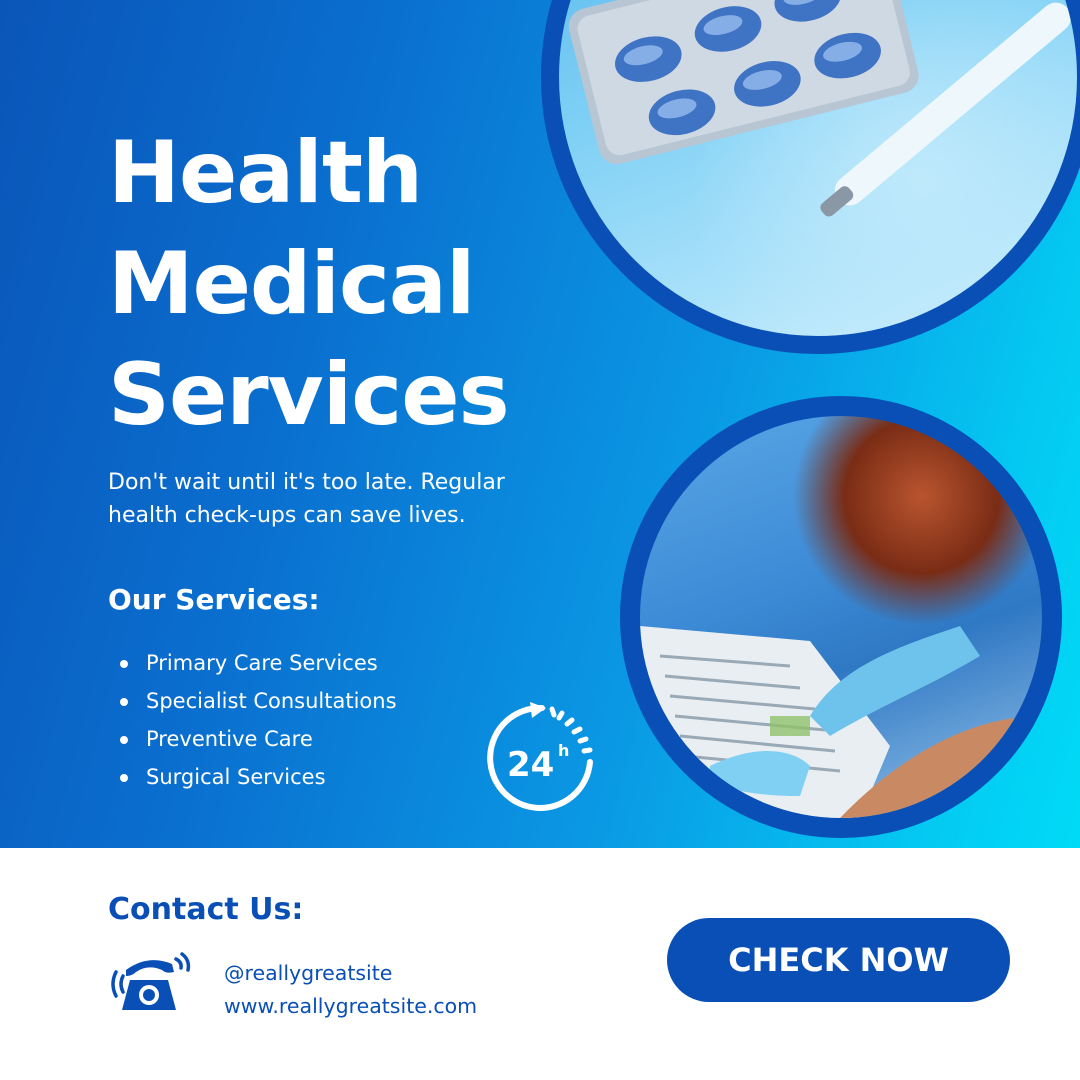 Image resolution: width=1080 pixels, height=1080 pixels. I want to click on headline-line: Services, so click(309, 395).